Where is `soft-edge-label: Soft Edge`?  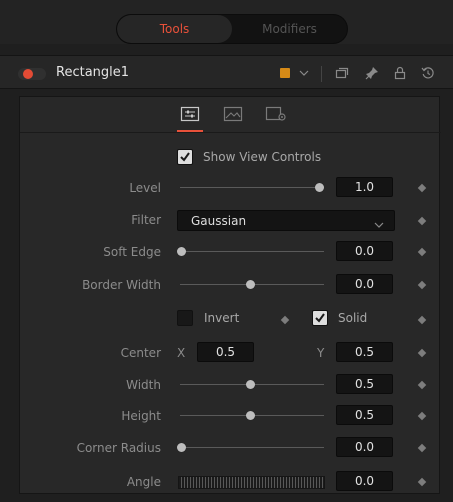
soft-edge-label: Soft Edge is located at coordinates (132, 252).